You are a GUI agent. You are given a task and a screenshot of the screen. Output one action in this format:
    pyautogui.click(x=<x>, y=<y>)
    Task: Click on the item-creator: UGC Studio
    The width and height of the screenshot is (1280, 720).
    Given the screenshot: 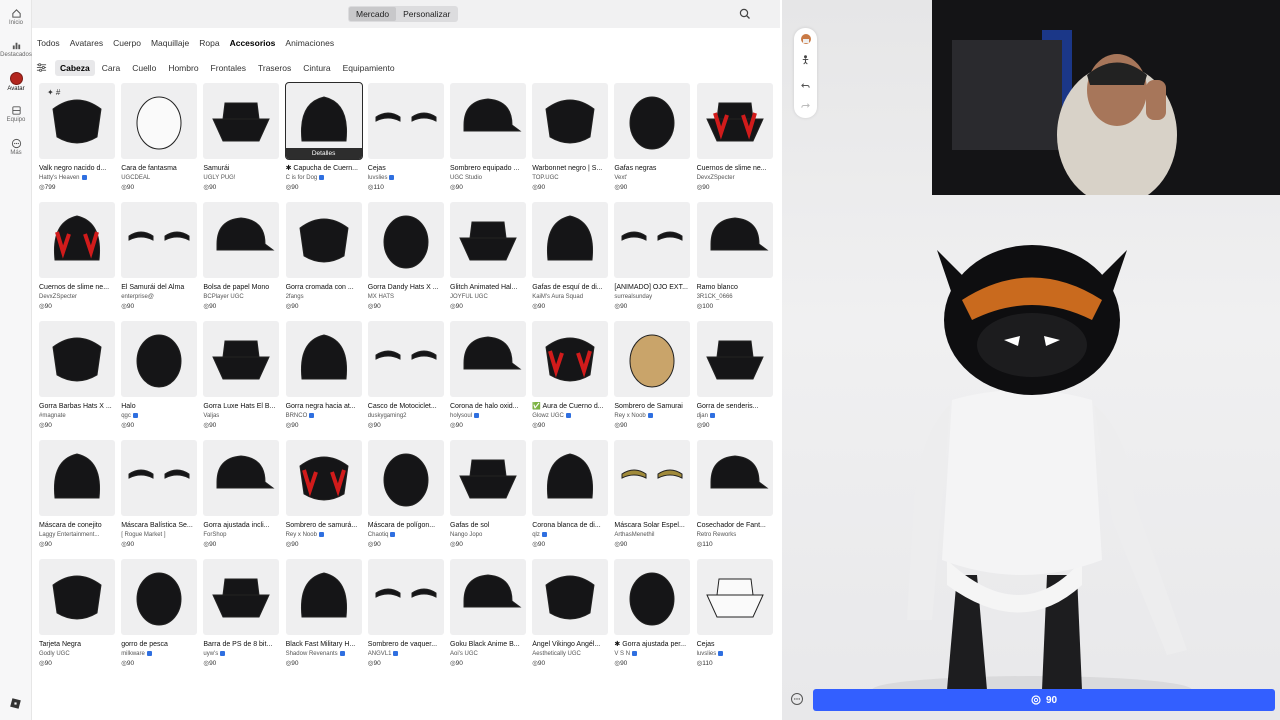 What is the action you would take?
    pyautogui.click(x=488, y=178)
    